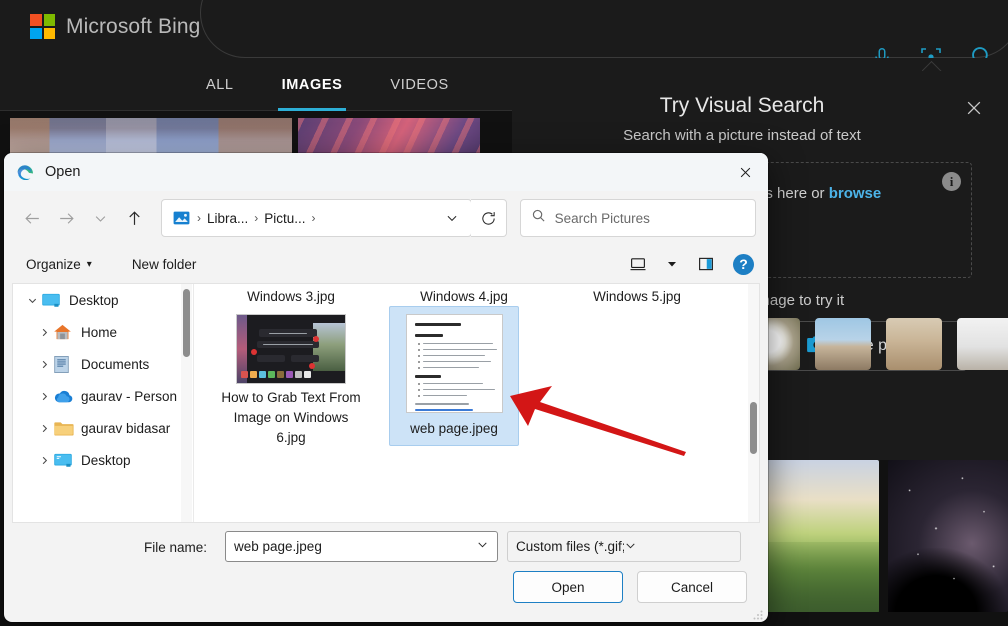  I want to click on tree-item-desktop-root: Desktop, so click(103, 300).